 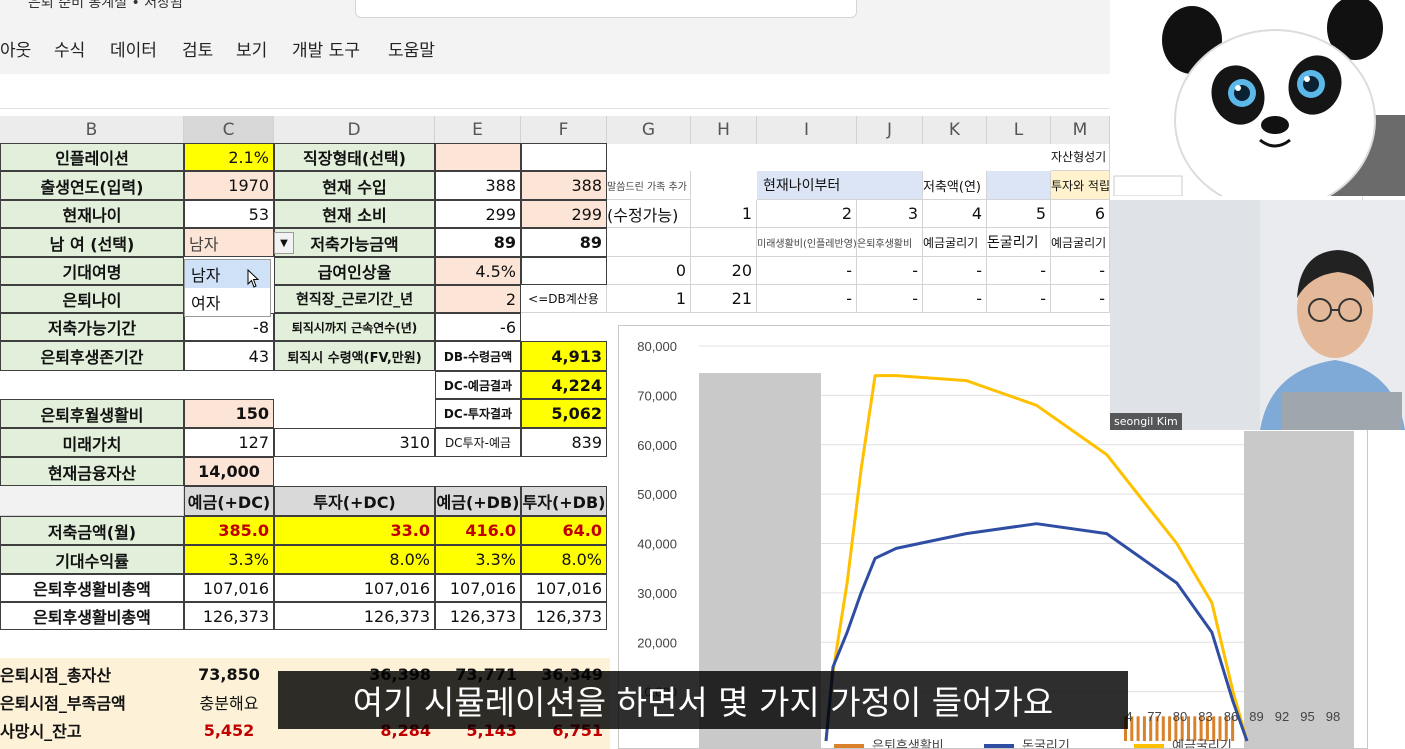 What do you see at coordinates (229, 501) in the screenshot?
I see `table-header-deposit-dc: 예금(+DC)` at bounding box center [229, 501].